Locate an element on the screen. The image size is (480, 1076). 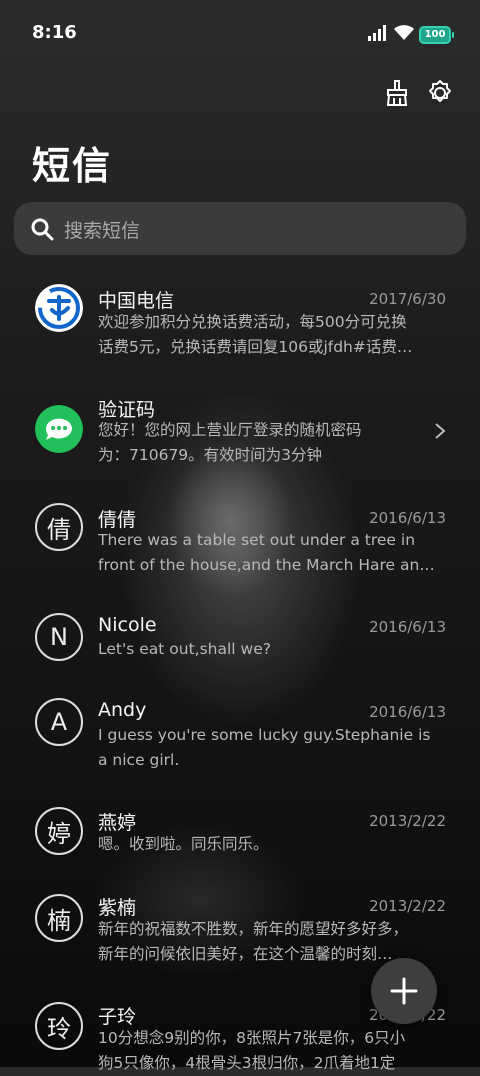
gear-icon is located at coordinates (440, 93).